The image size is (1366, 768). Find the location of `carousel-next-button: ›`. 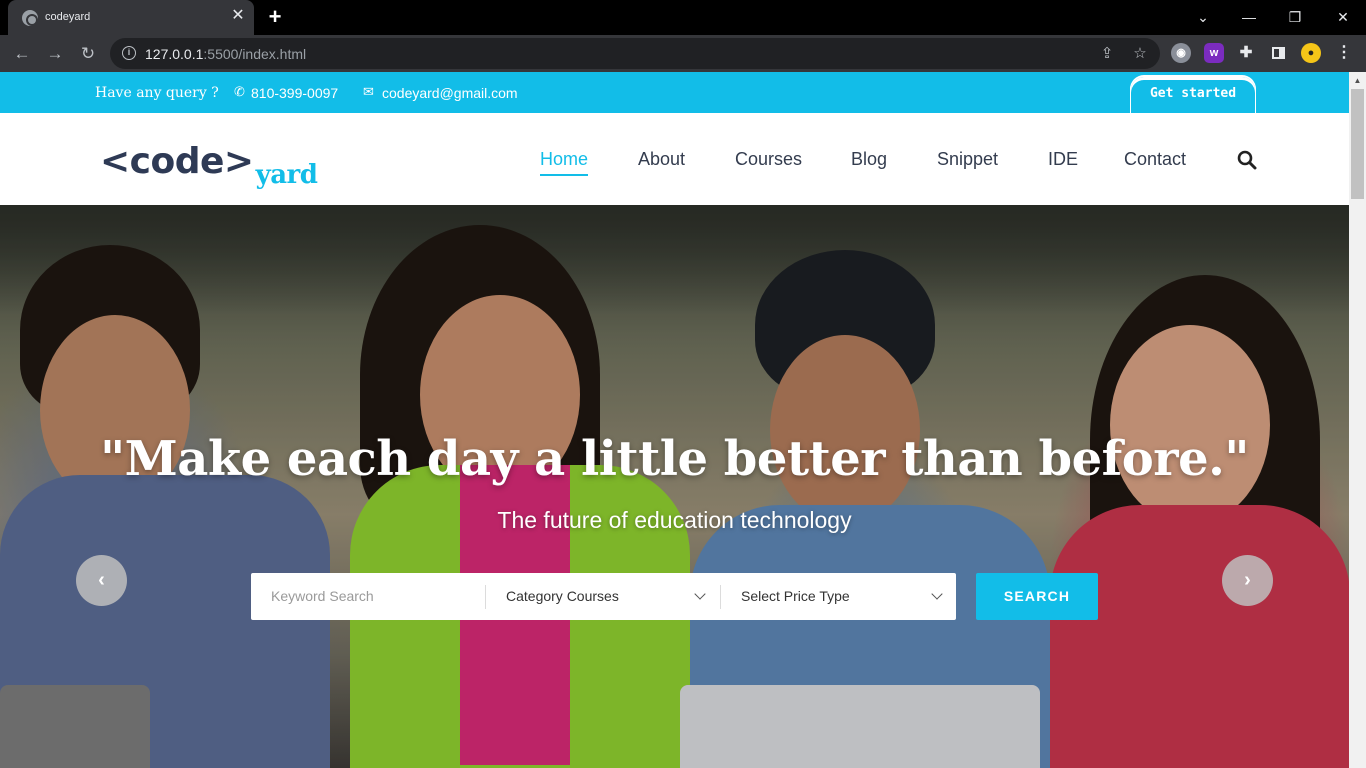

carousel-next-button: › is located at coordinates (1247, 580).